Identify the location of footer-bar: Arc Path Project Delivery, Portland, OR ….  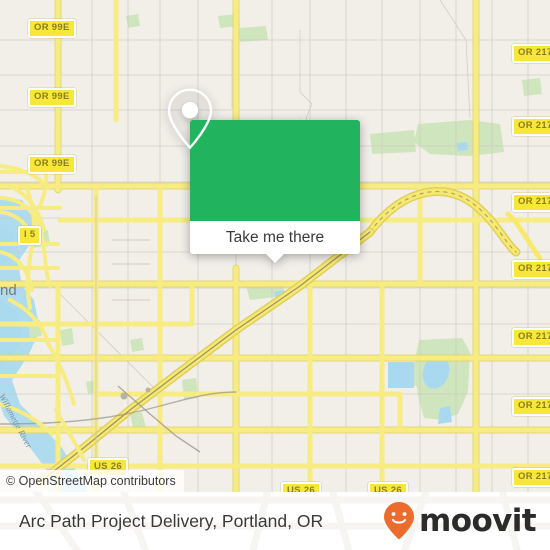
(275, 521).